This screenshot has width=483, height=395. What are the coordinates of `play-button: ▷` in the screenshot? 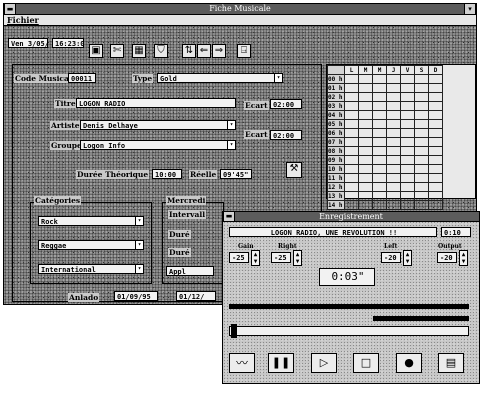 It's located at (324, 363).